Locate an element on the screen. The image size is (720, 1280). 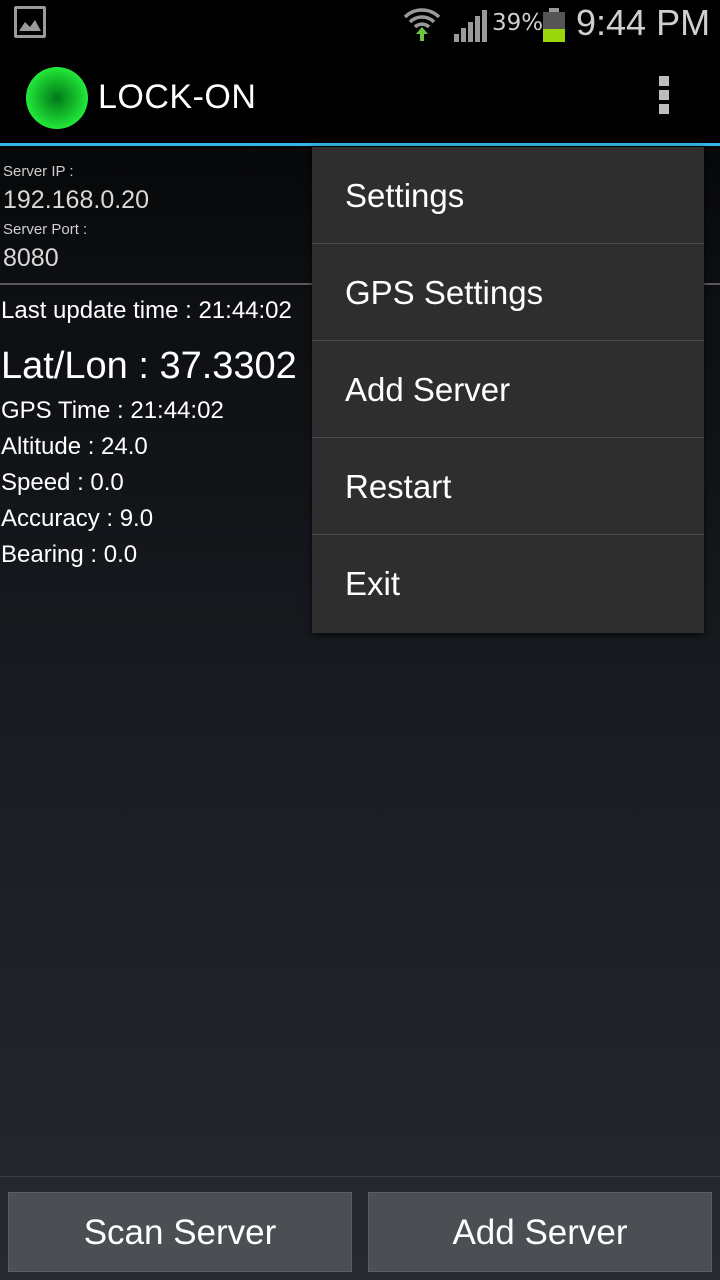
speed: Speed : 0.0 is located at coordinates (62, 482).